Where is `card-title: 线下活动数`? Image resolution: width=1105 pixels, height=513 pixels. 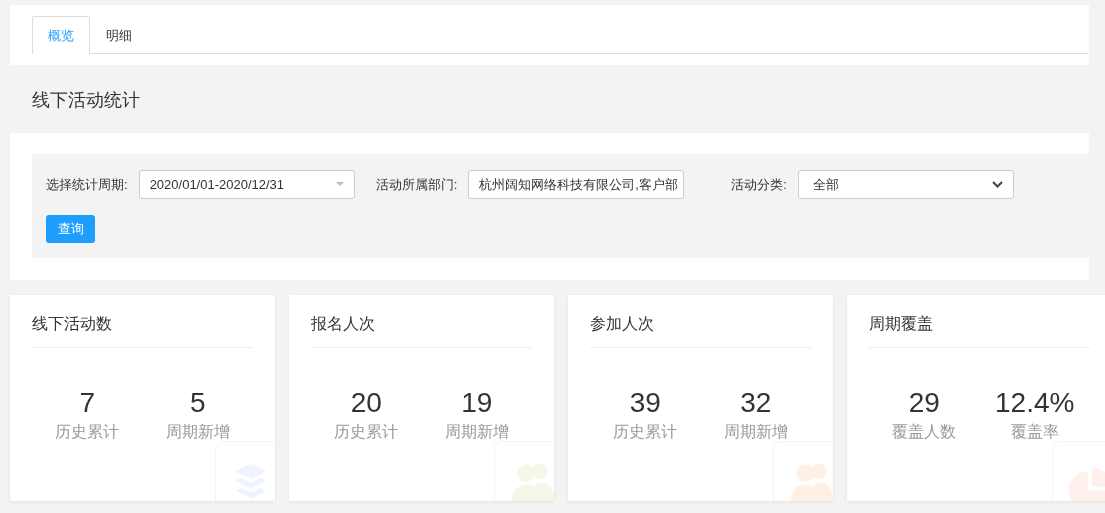 card-title: 线下活动数 is located at coordinates (142, 321).